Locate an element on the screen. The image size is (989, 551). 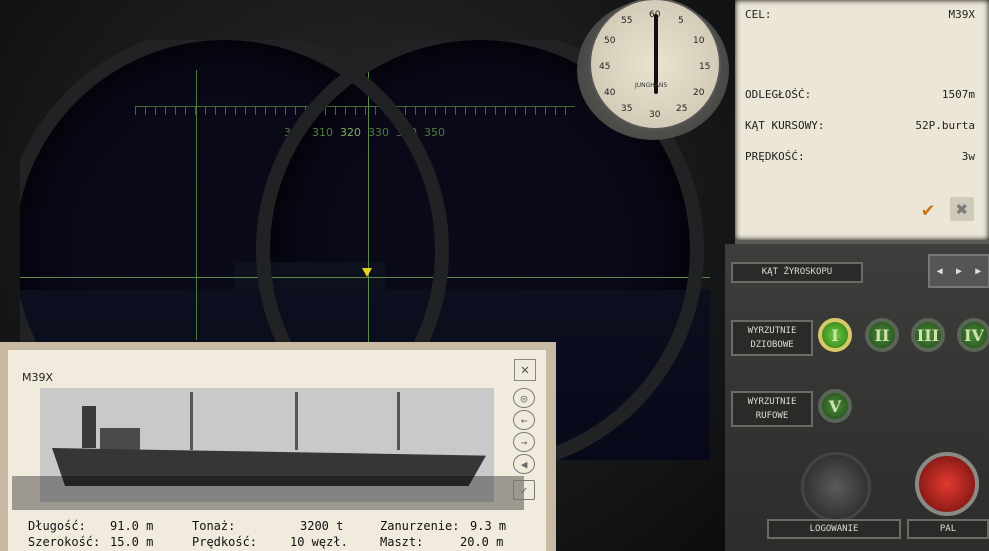
spec-value: 3200 t is located at coordinates (322, 526).